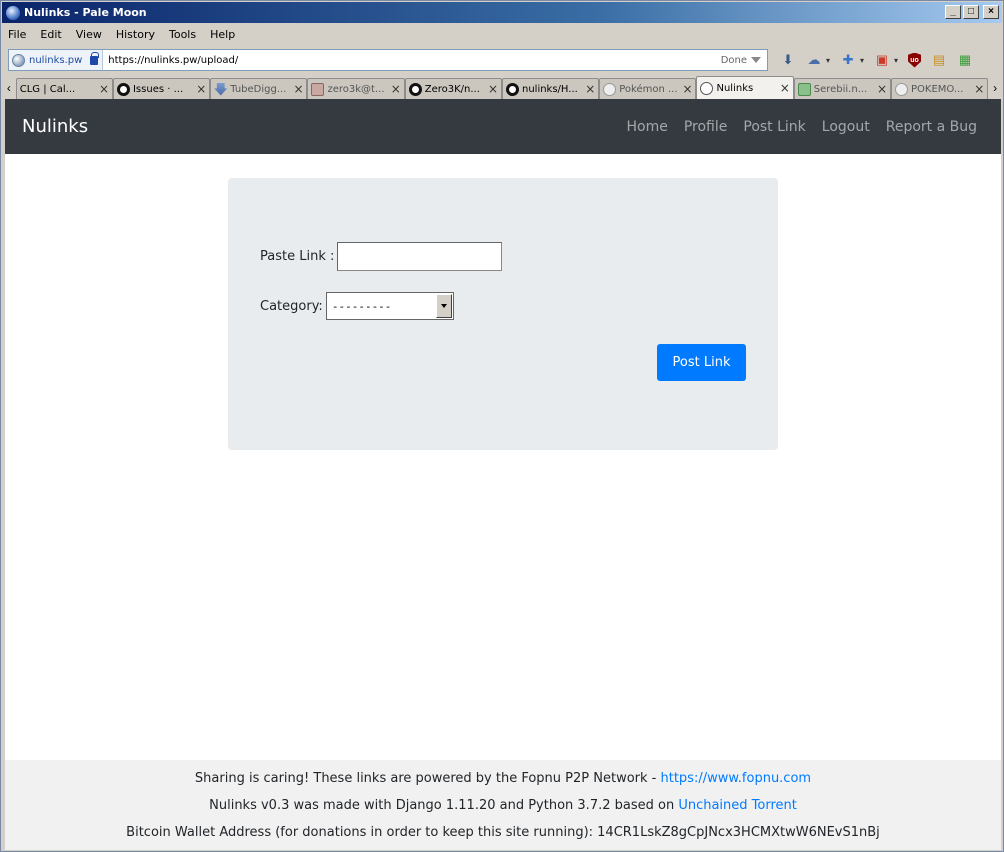 The height and width of the screenshot is (852, 1004). What do you see at coordinates (915, 60) in the screenshot?
I see `ublock-icon: uo` at bounding box center [915, 60].